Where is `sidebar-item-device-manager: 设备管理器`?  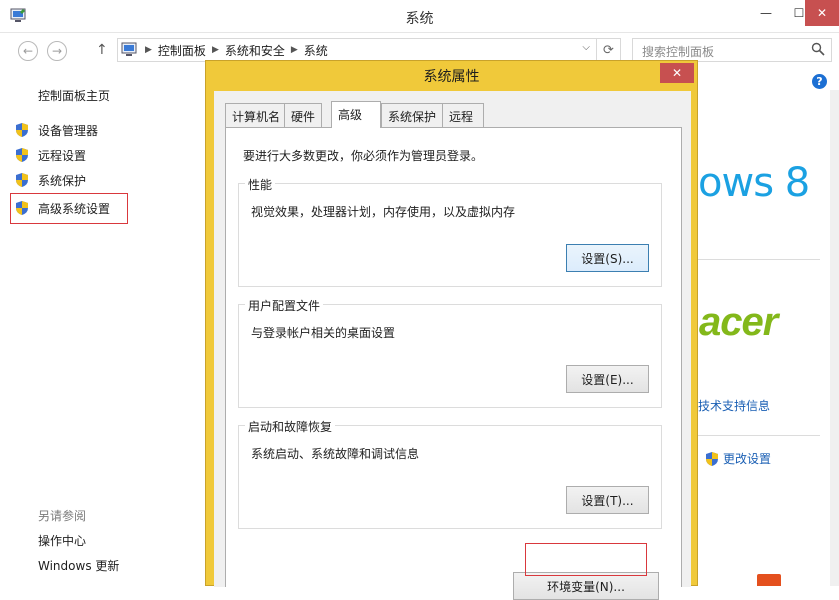
sidebar-item-device-manager: 设备管理器 is located at coordinates (56, 130).